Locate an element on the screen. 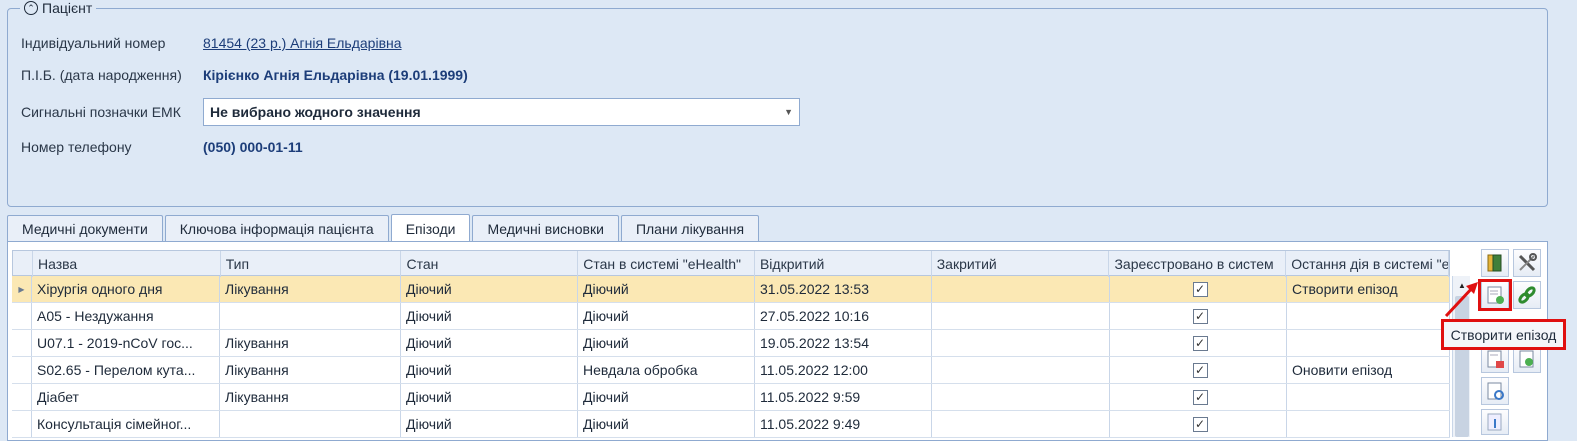 This screenshot has height=441, width=1577. cell-last-action: Оновити епізод is located at coordinates (1368, 370).